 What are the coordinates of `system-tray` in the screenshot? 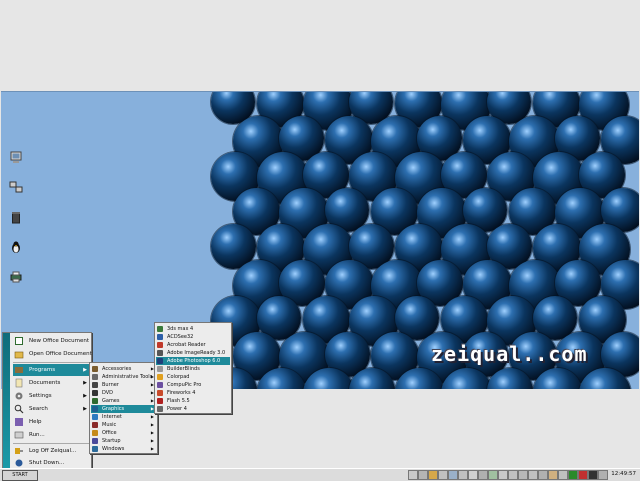 It's located at (523, 475).